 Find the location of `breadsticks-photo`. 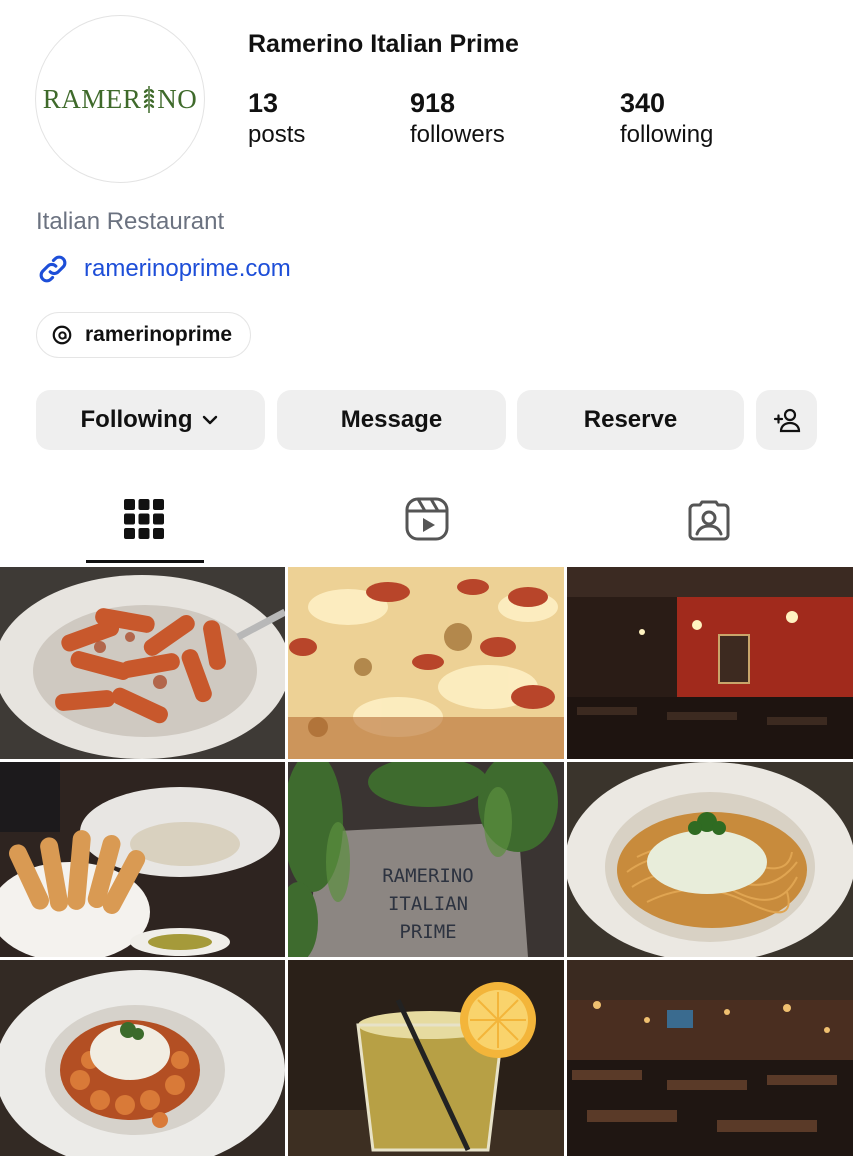

breadsticks-photo is located at coordinates (142, 859).